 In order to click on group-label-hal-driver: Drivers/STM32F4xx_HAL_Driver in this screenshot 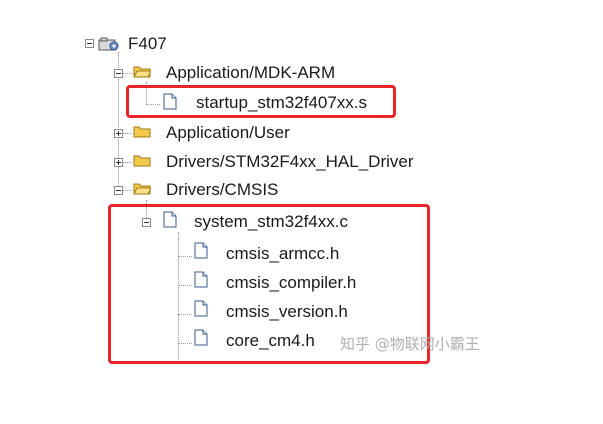, I will do `click(290, 162)`.